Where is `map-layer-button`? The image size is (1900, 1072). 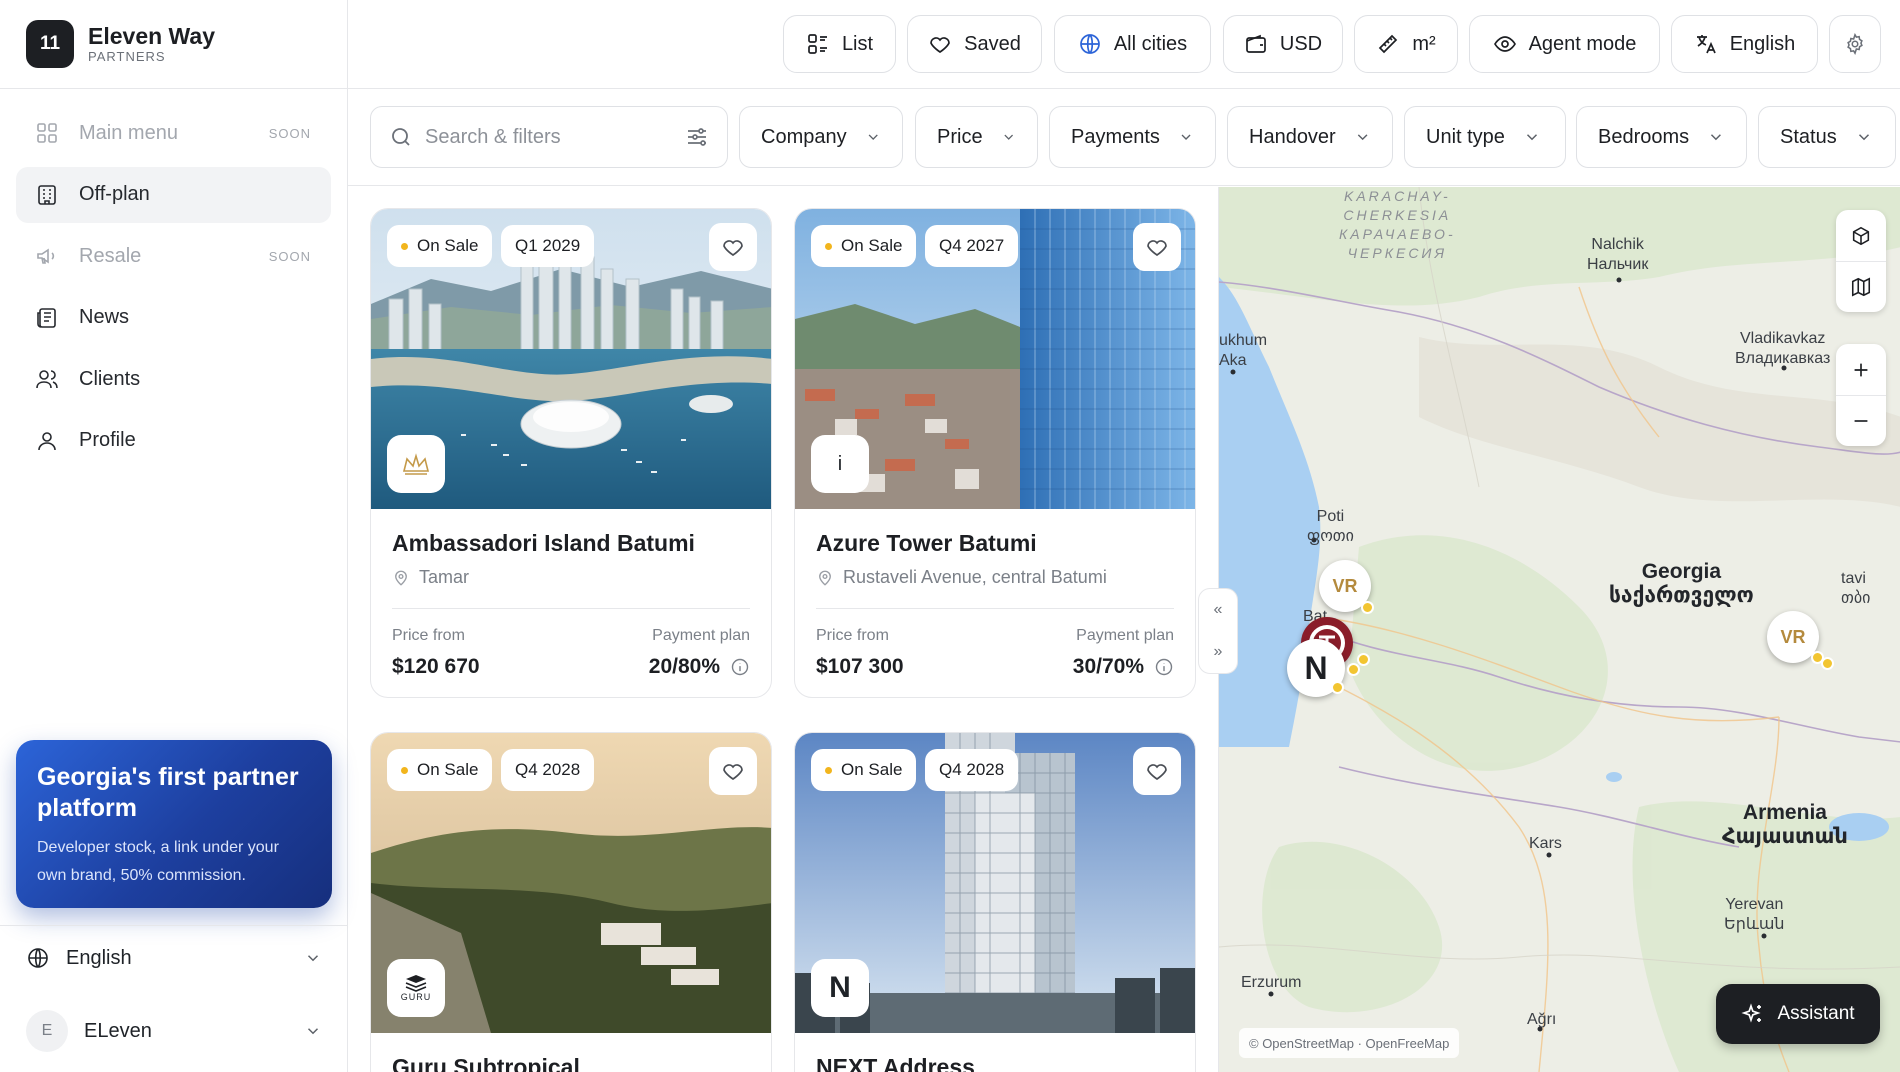 map-layer-button is located at coordinates (1861, 286).